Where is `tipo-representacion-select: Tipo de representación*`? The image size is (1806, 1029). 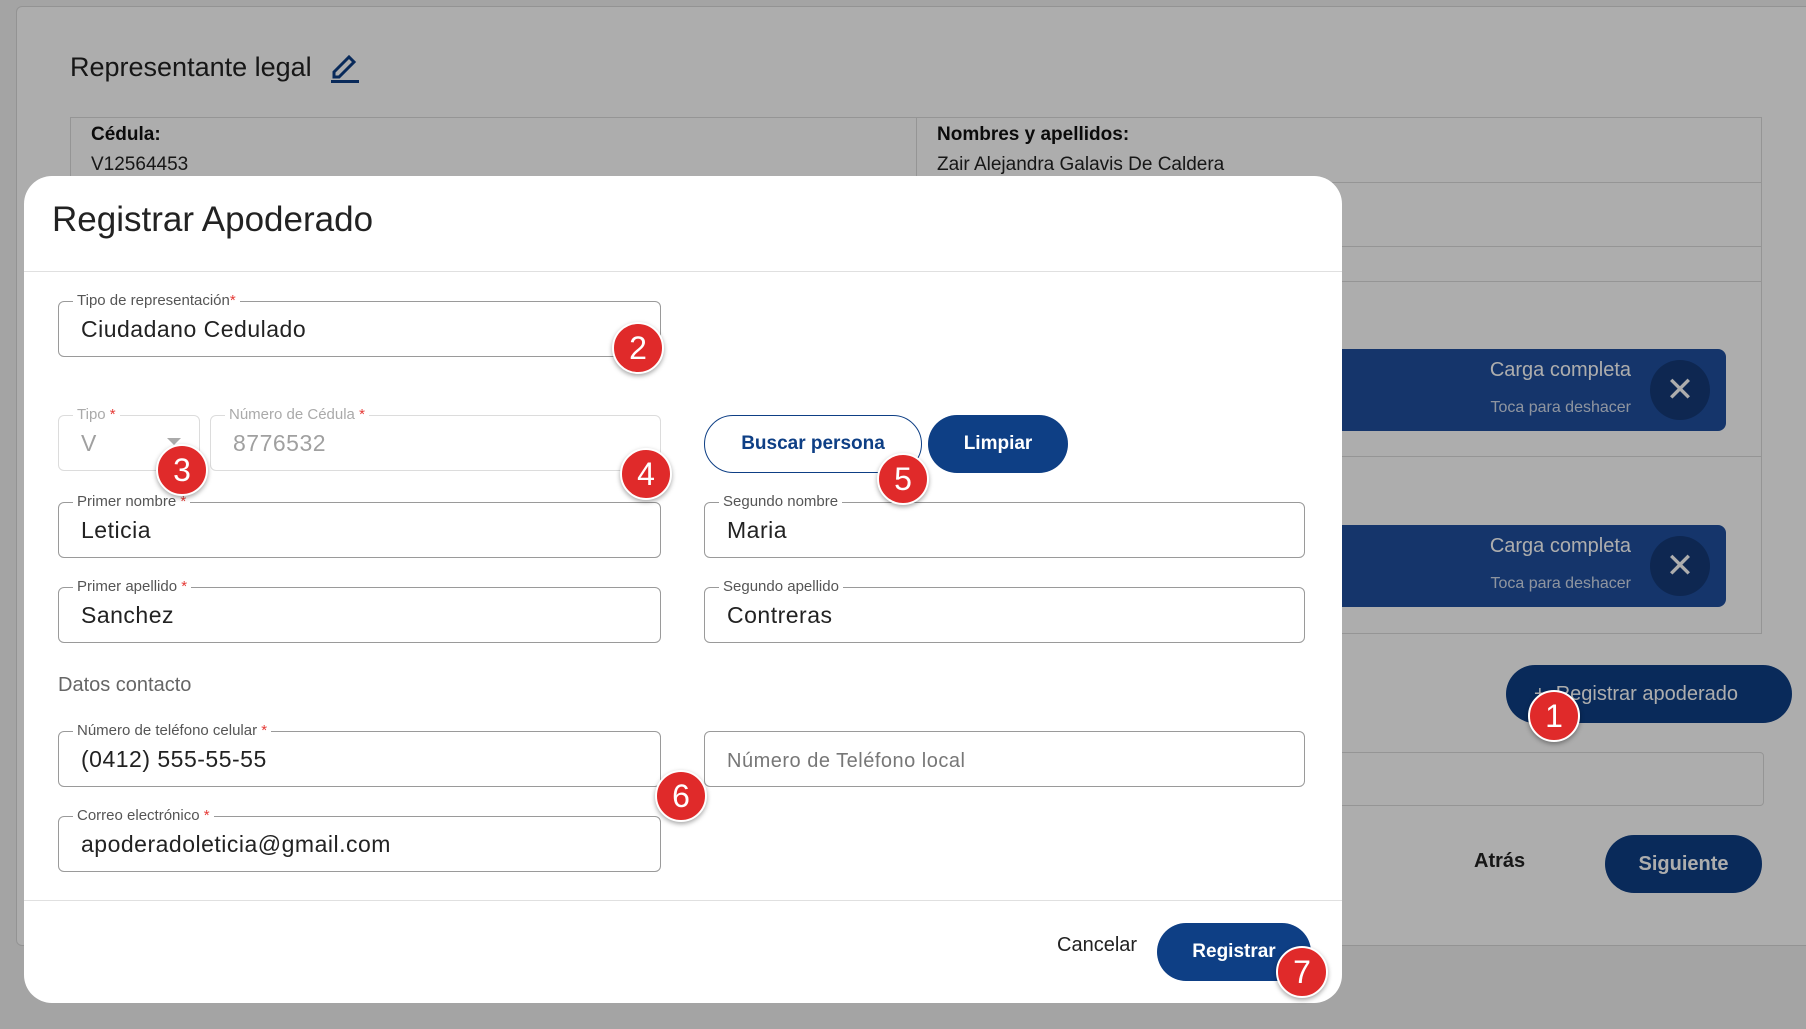 tipo-representacion-select: Tipo de representación* is located at coordinates (359, 324).